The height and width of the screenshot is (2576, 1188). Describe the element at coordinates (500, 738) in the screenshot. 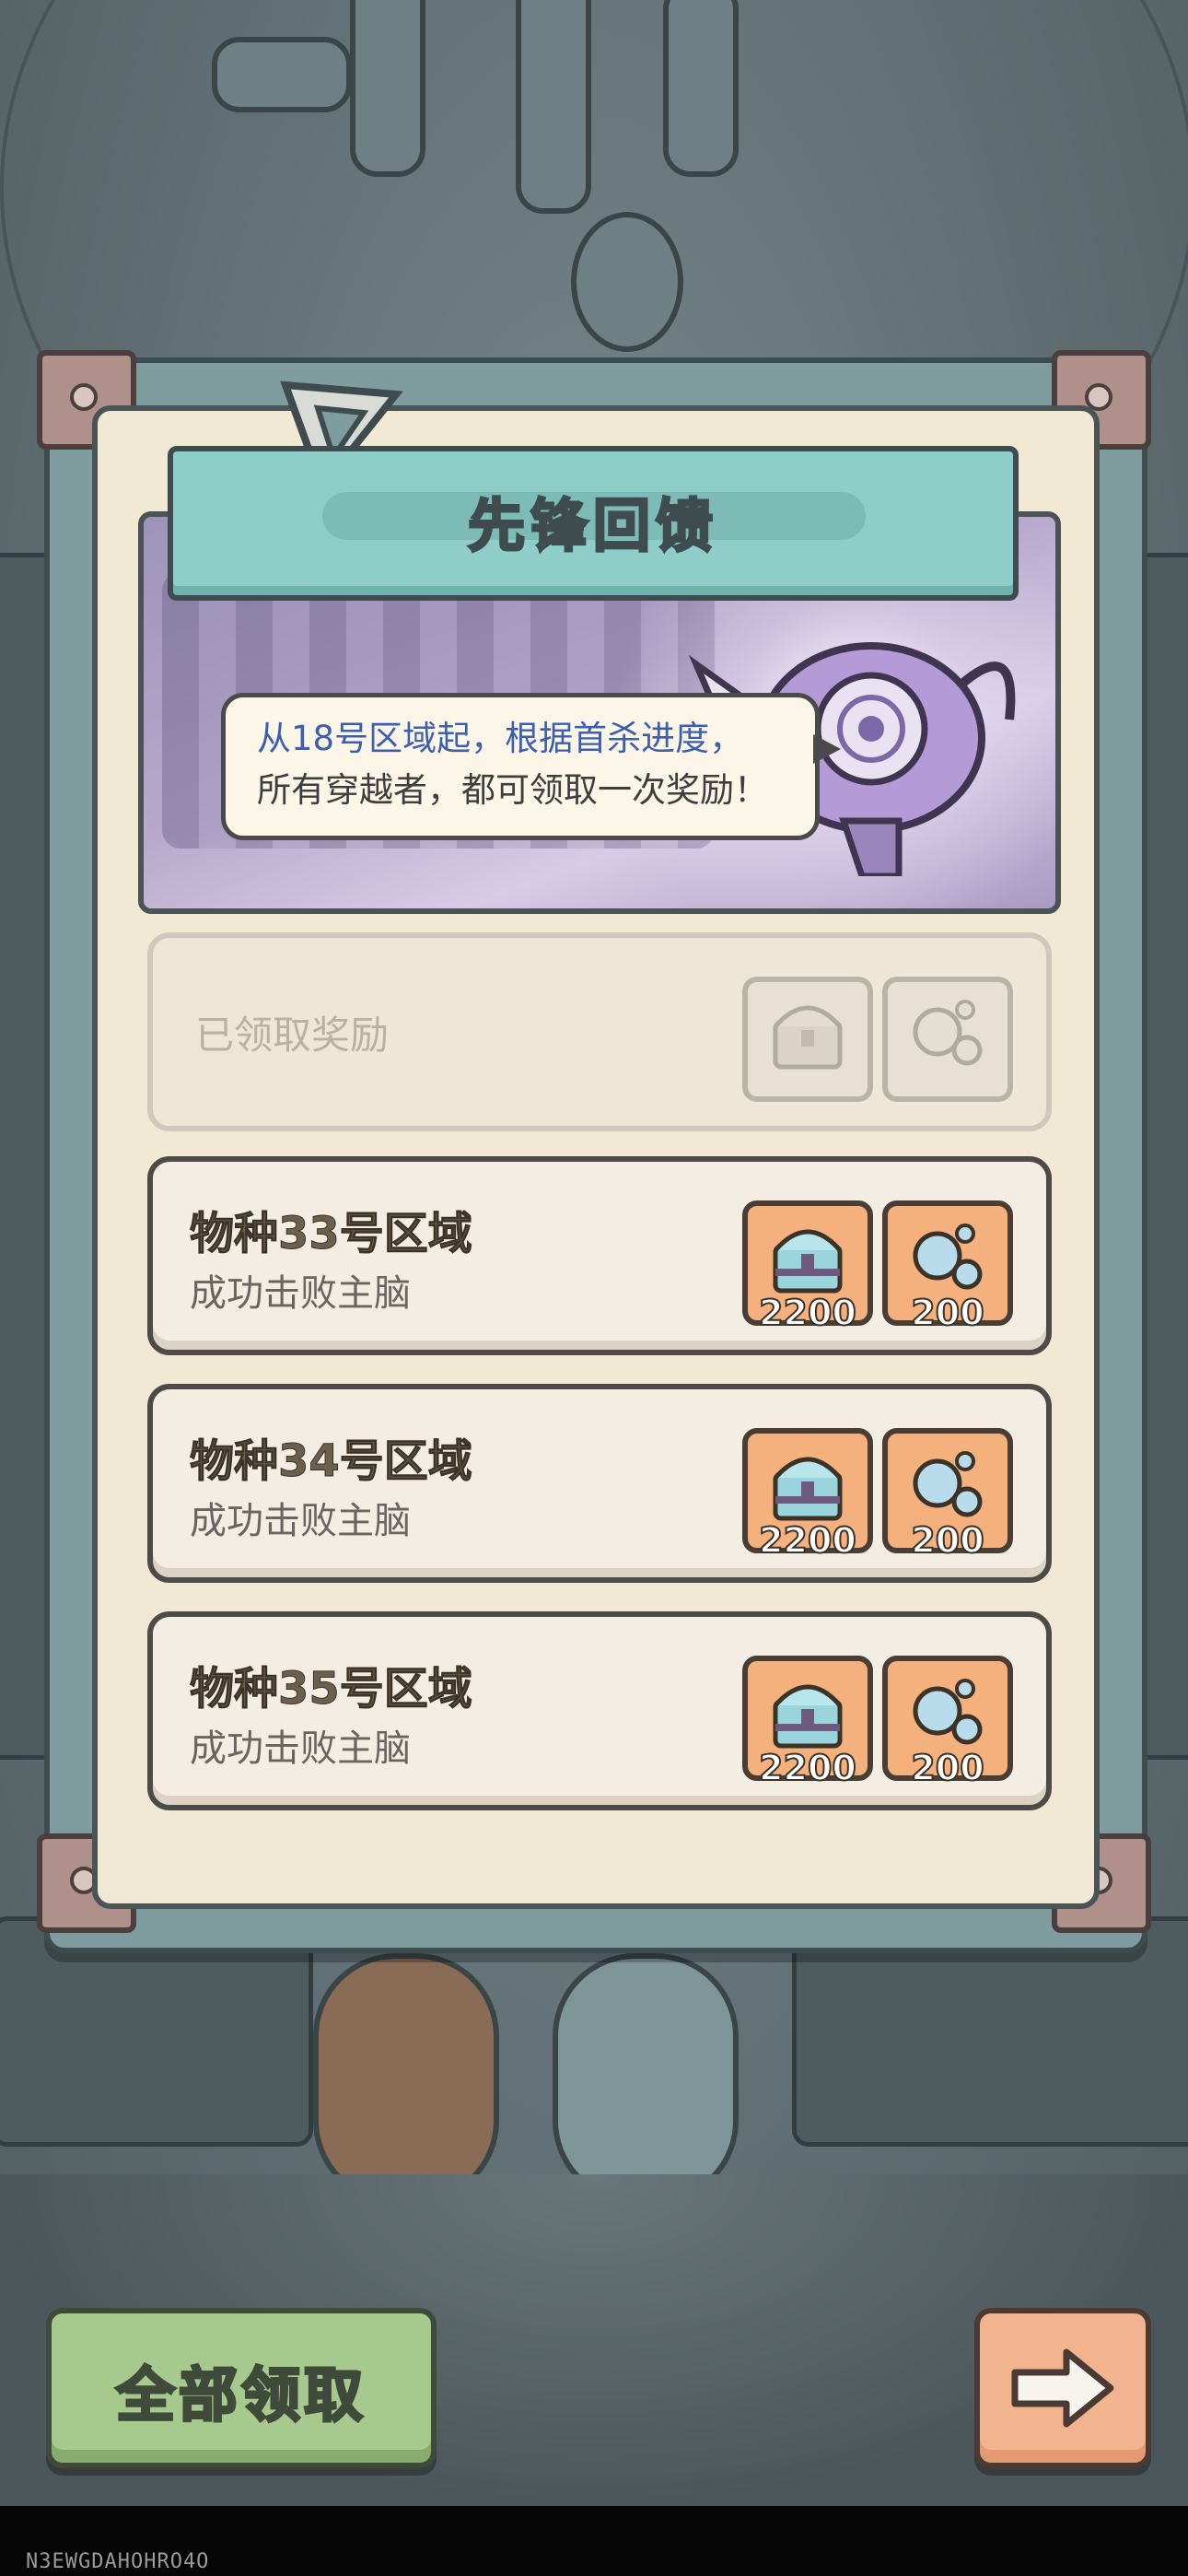

I see `speech-text-line1: 从18号区域起，根据首杀进度，` at that location.